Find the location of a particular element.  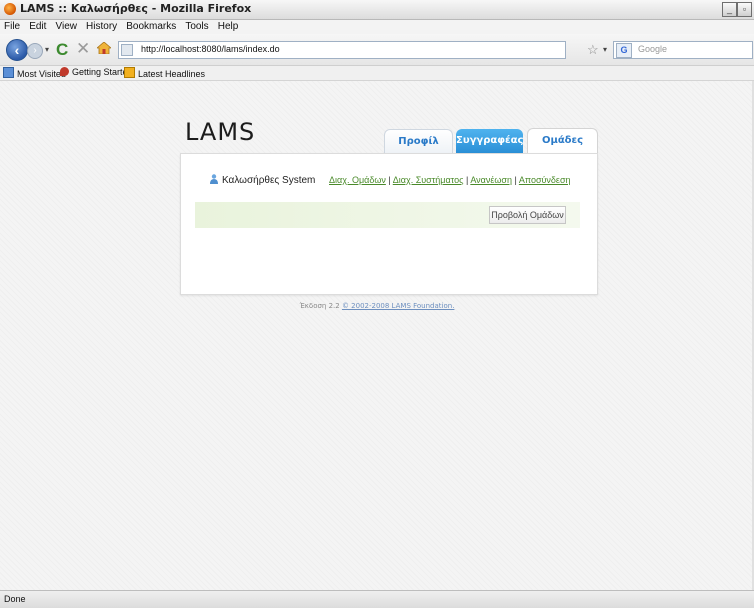

url-bar: http://localhost:8080/lams/index.do is located at coordinates (342, 50).